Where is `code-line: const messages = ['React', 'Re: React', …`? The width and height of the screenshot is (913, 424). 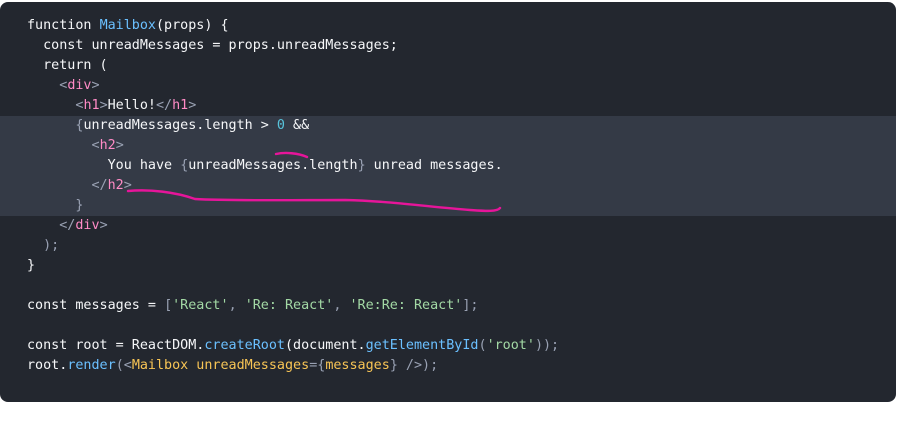 code-line: const messages = ['React', 'Re: React', … is located at coordinates (448, 306).